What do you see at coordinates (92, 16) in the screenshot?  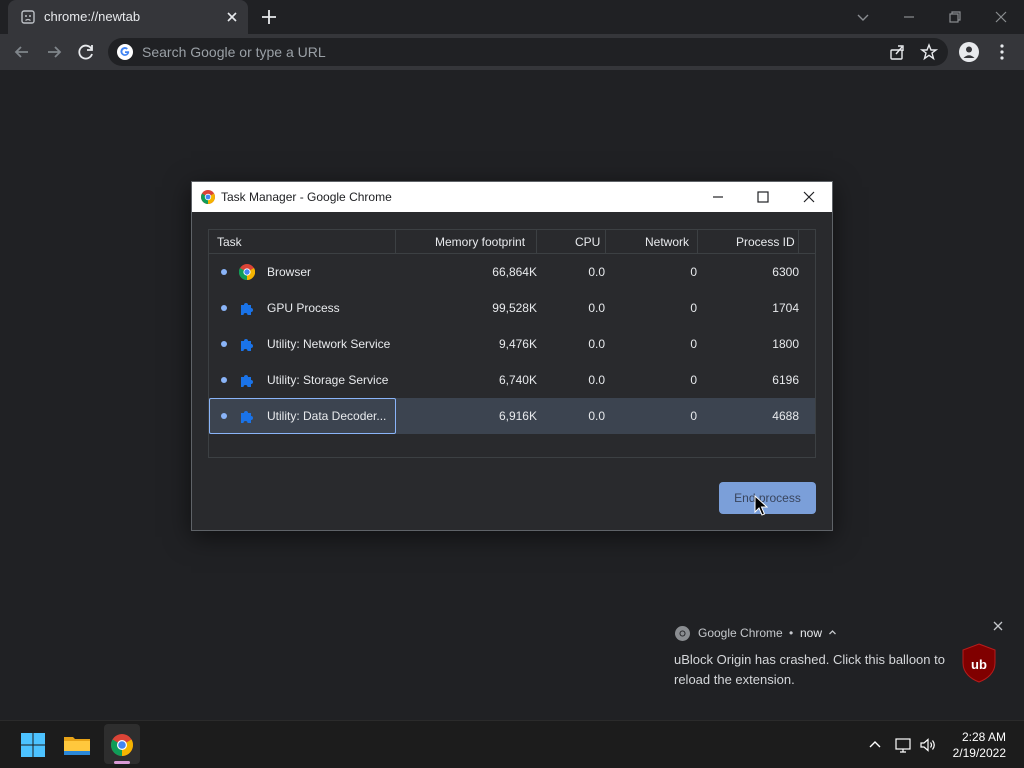 I see `tab-title: chrome://newtab` at bounding box center [92, 16].